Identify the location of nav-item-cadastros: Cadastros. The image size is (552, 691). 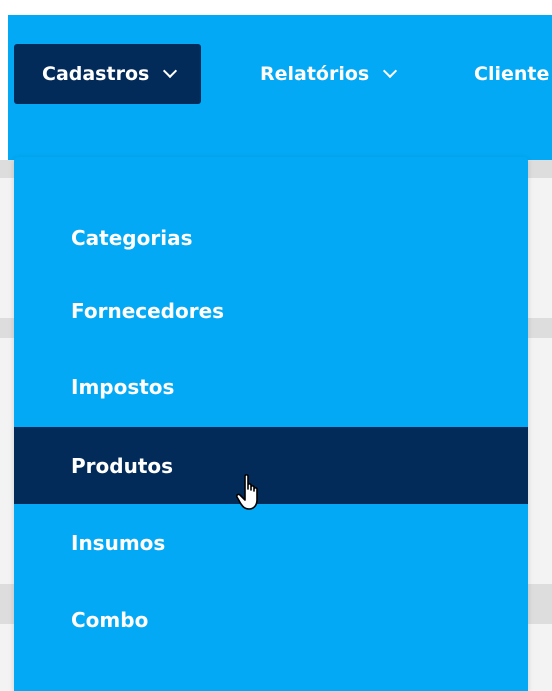
(108, 74).